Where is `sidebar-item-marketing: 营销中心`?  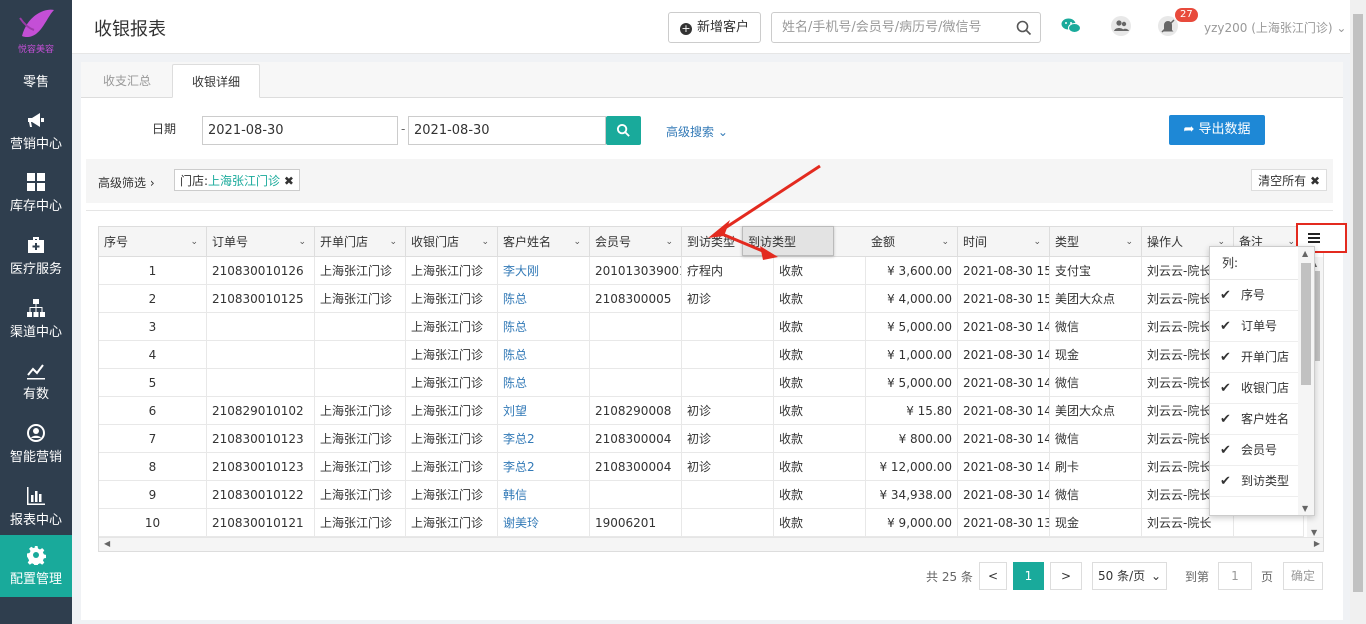 sidebar-item-marketing: 营销中心 is located at coordinates (36, 131).